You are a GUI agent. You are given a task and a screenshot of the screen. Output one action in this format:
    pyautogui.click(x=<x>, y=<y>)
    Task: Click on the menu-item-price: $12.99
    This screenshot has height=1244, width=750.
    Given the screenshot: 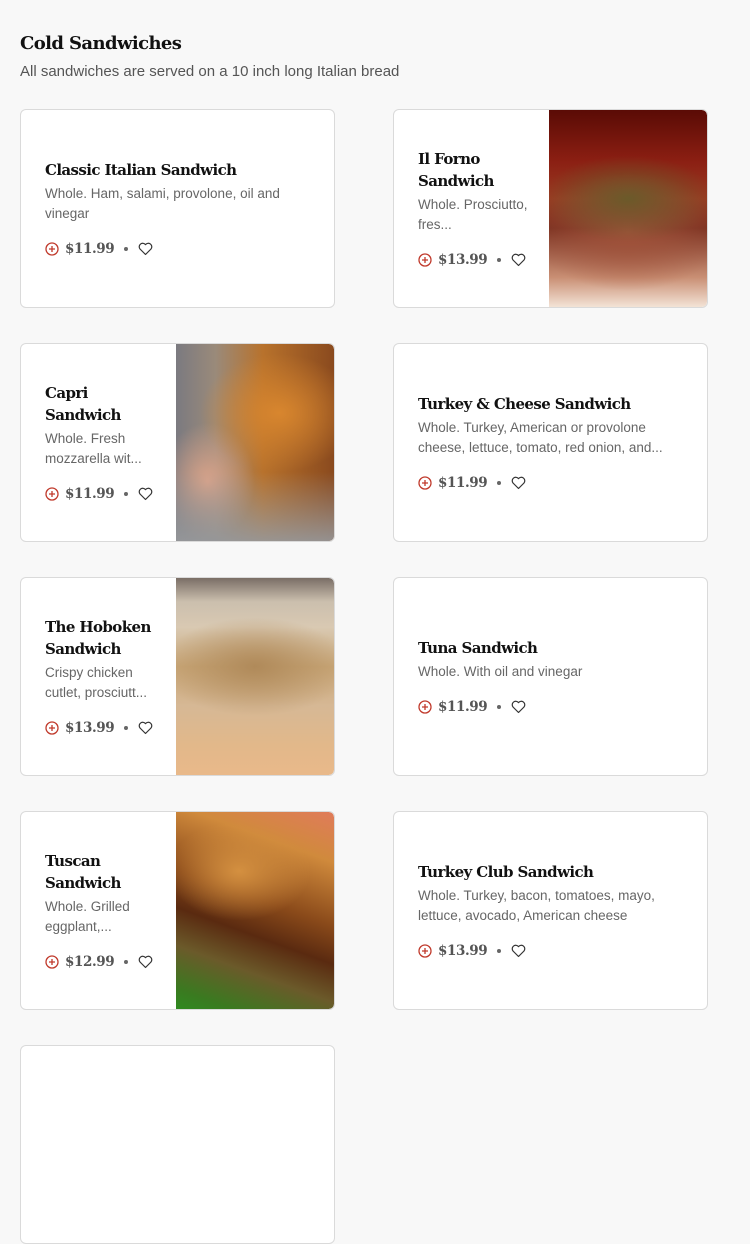 What is the action you would take?
    pyautogui.click(x=90, y=962)
    